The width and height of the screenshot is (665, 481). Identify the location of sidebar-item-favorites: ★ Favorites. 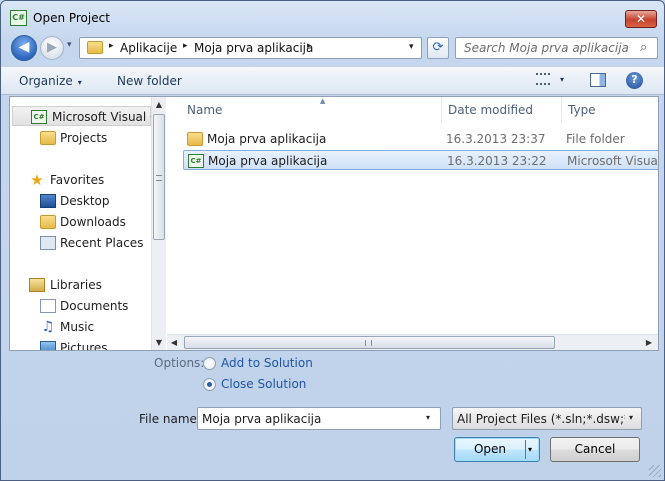
(80, 180).